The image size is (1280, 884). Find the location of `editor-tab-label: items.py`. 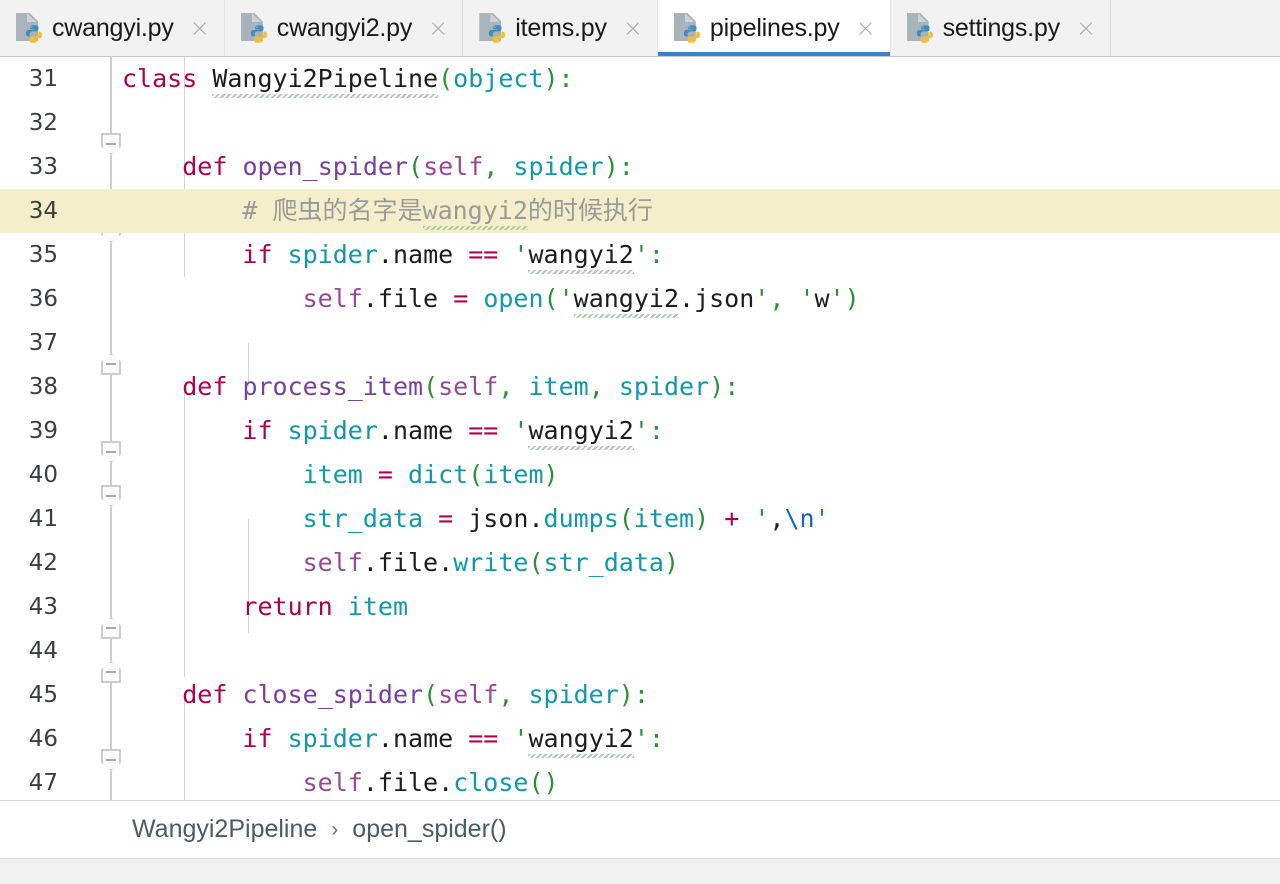

editor-tab-label: items.py is located at coordinates (561, 27).